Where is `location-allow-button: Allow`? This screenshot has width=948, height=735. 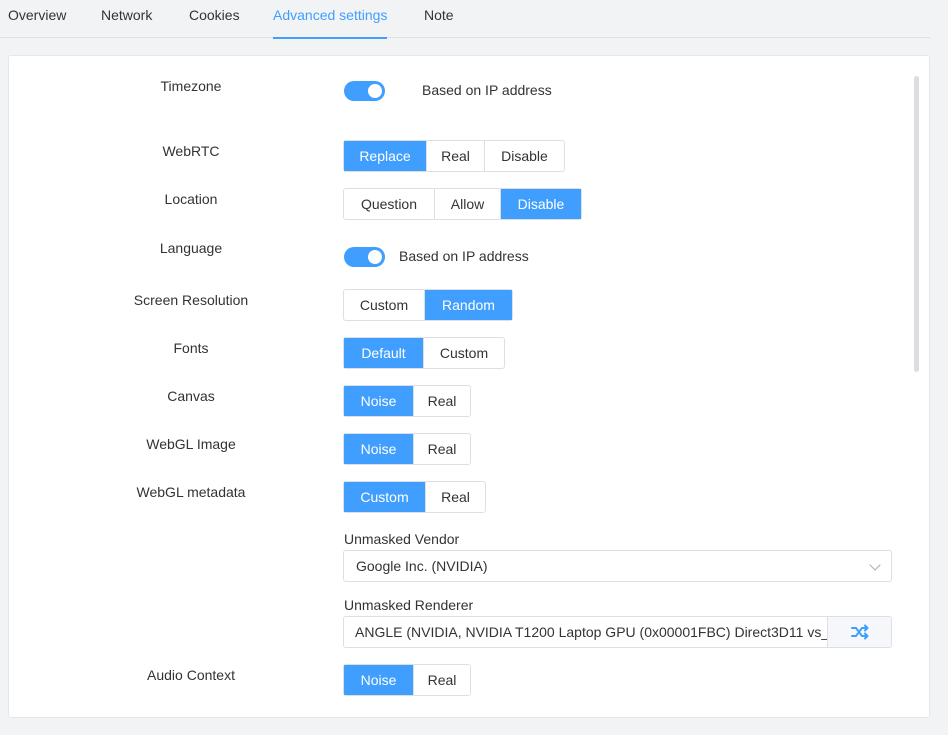 location-allow-button: Allow is located at coordinates (468, 204).